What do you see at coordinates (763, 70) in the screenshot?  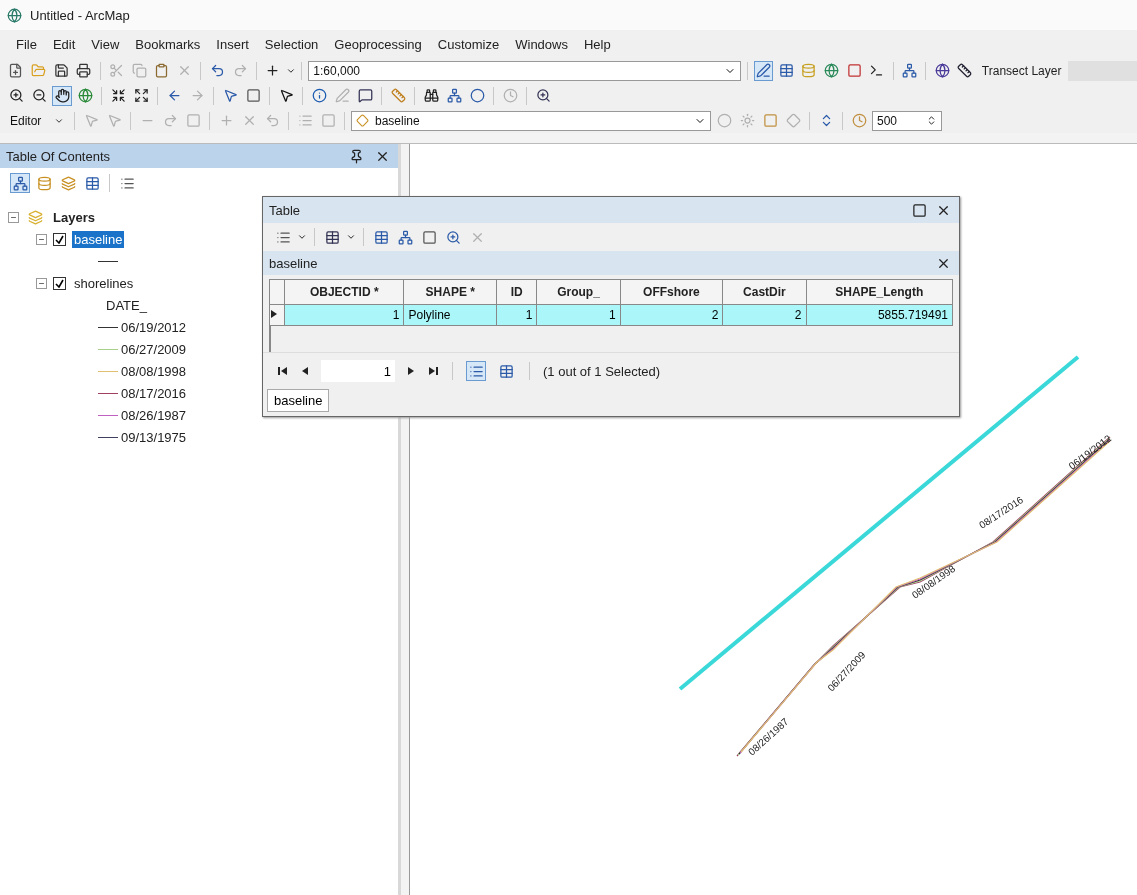 I see `edit-icon` at bounding box center [763, 70].